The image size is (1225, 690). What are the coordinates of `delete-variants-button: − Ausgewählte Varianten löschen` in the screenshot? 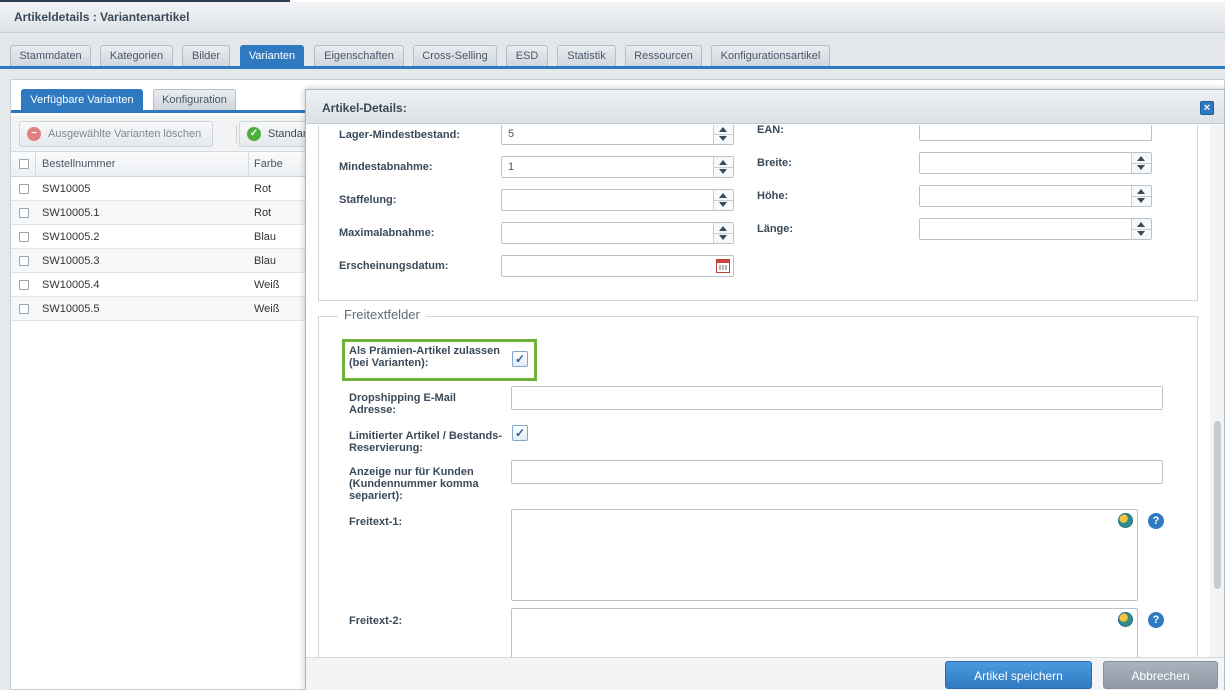 It's located at (116, 134).